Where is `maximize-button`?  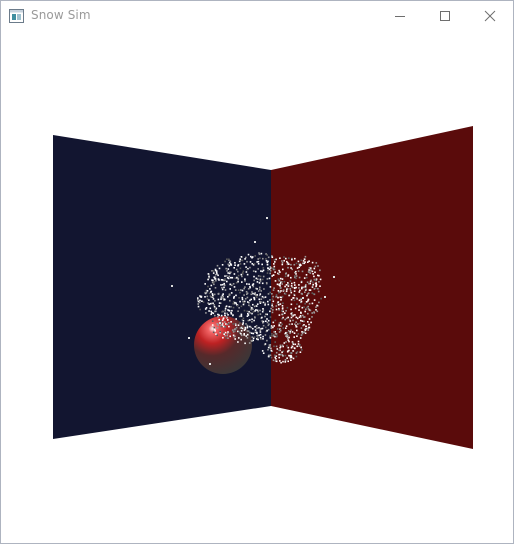
maximize-button is located at coordinates (445, 16).